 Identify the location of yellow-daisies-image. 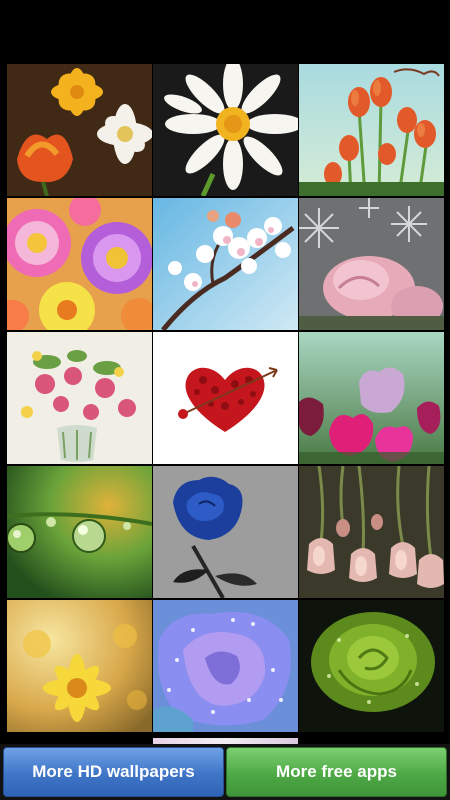
(79, 666).